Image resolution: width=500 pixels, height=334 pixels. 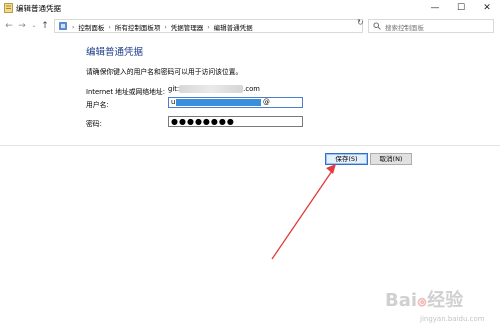 I want to click on annotation-arrow, so click(x=303, y=212).